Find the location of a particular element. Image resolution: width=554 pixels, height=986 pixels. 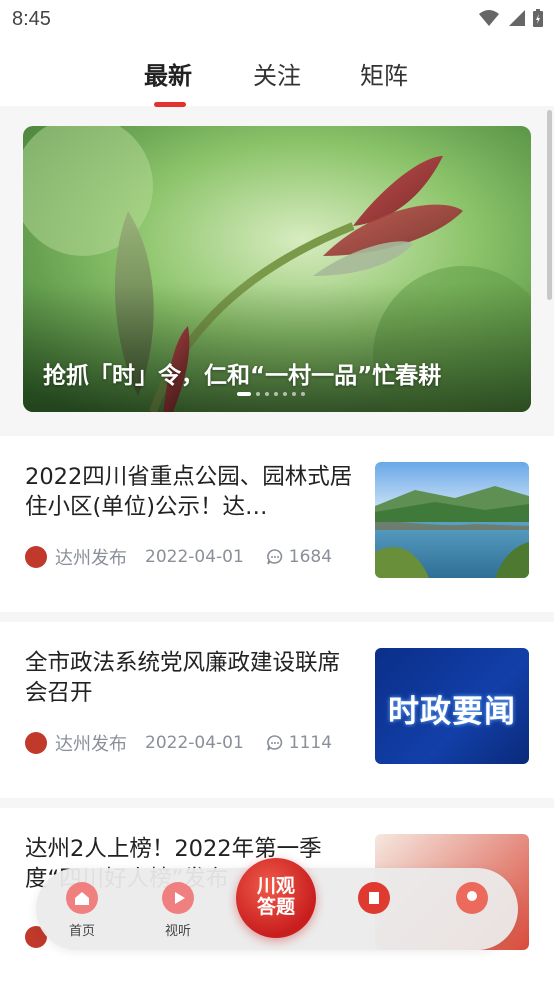

lake-thumbnail-image is located at coordinates (452, 520).